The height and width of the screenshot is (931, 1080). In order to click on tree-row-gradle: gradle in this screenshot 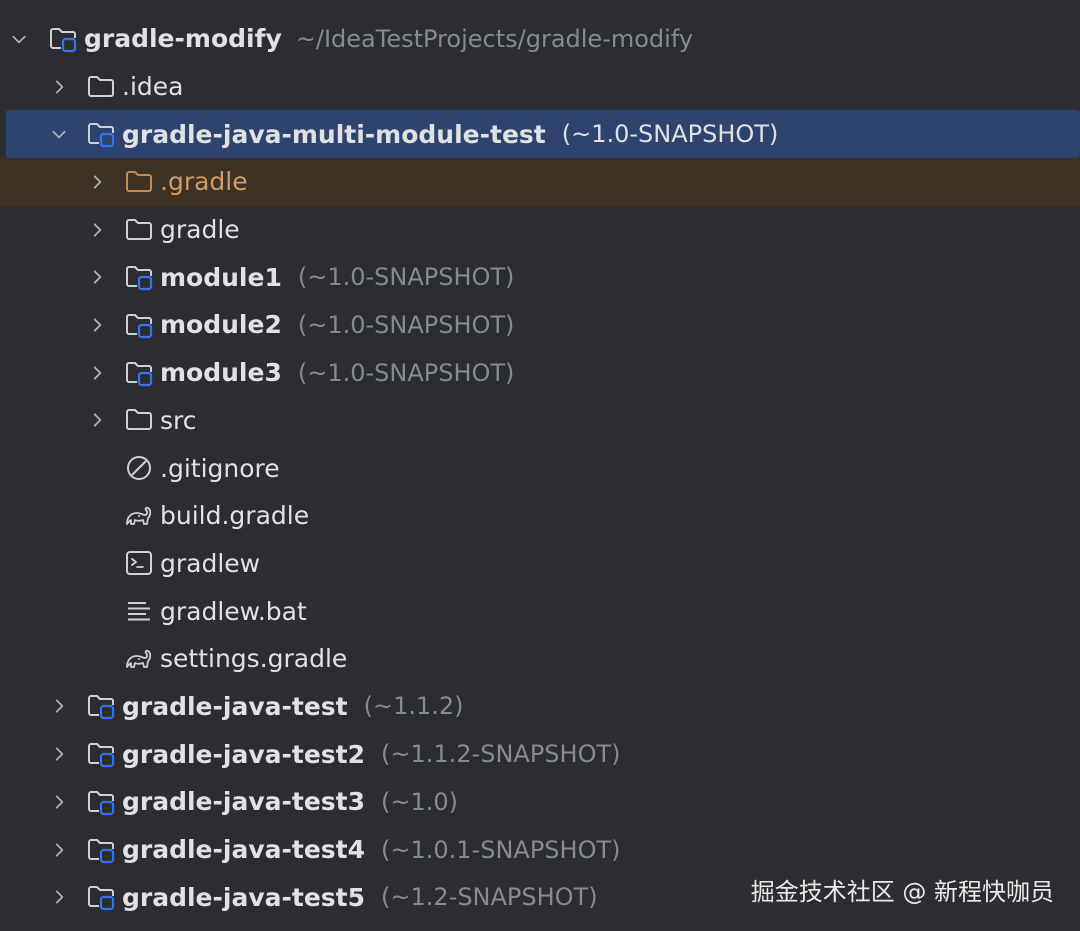, I will do `click(540, 230)`.